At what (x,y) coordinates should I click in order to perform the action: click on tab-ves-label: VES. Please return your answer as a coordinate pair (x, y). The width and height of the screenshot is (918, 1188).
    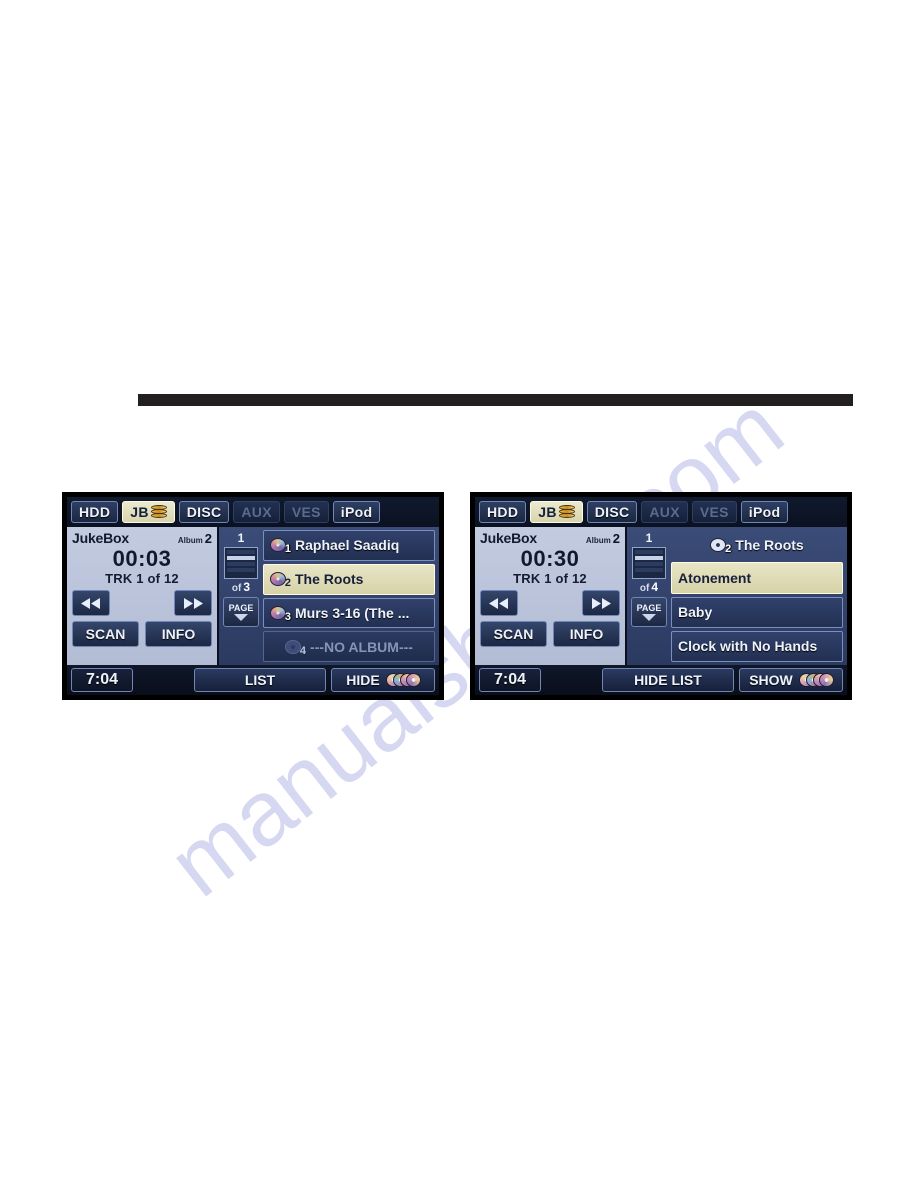
    Looking at the image, I should click on (714, 512).